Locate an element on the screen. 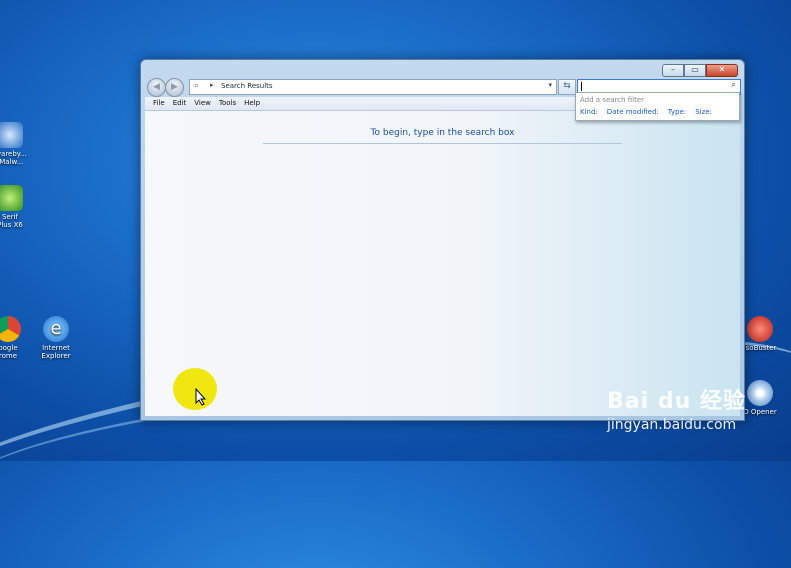 This screenshot has height=568, width=791. desktop-icon-label: Internet is located at coordinates (56, 348).